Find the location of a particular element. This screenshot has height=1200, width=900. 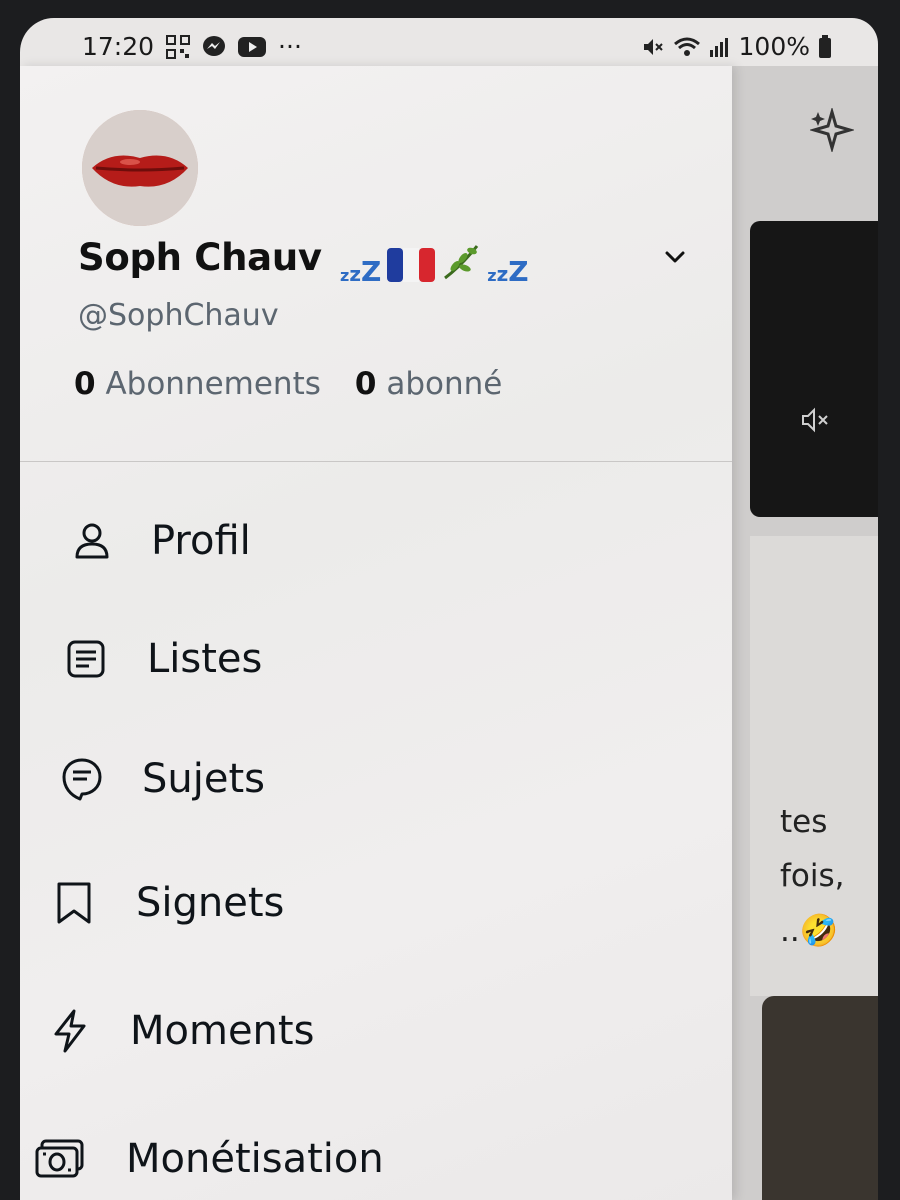

france-flag-icon is located at coordinates (411, 267).